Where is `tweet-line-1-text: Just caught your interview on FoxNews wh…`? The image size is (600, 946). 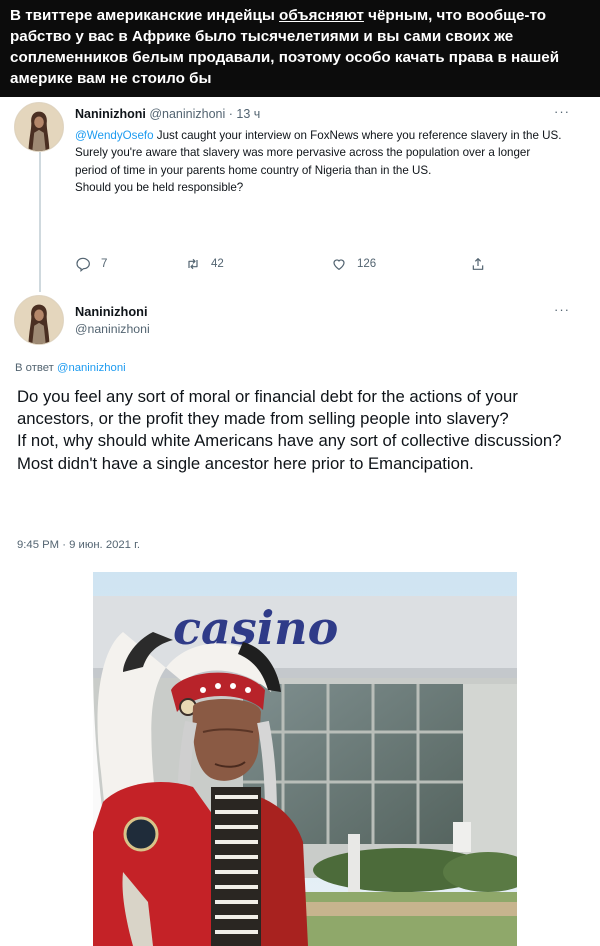 tweet-line-1-text: Just caught your interview on FoxNews wh… is located at coordinates (357, 135).